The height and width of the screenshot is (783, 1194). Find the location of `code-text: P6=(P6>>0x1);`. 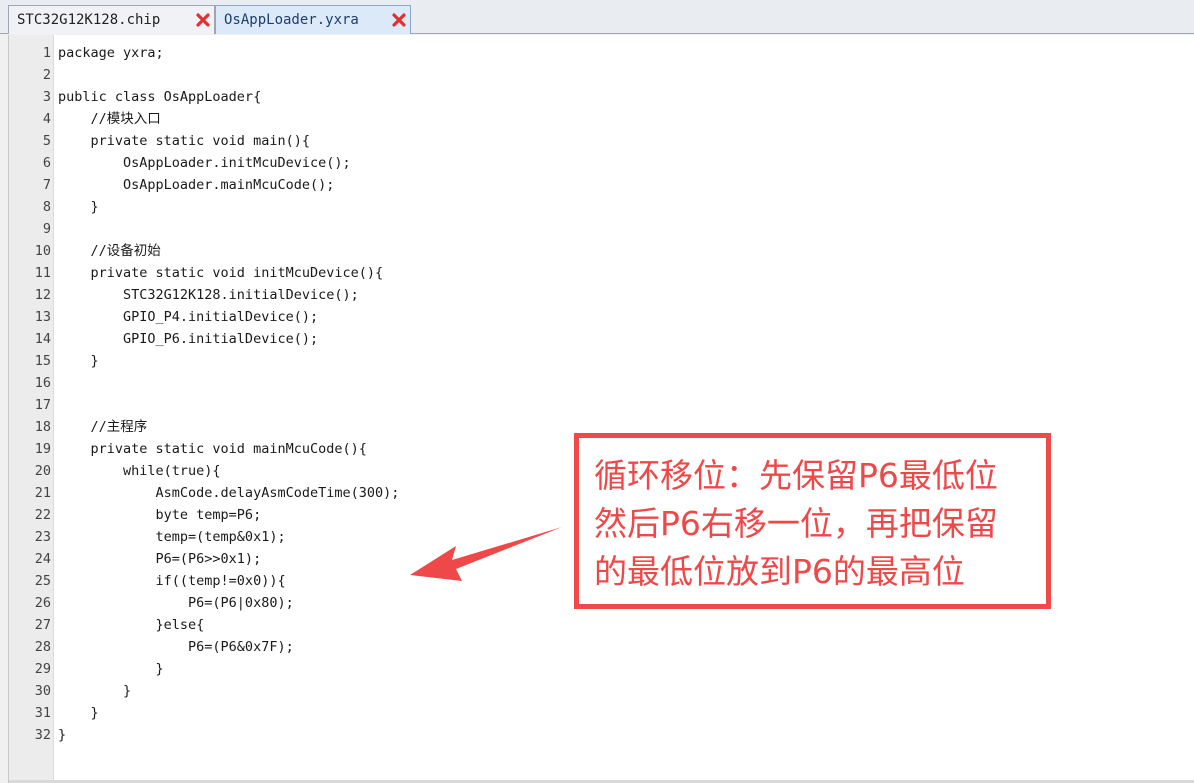

code-text: P6=(P6>>0x1); is located at coordinates (160, 559).